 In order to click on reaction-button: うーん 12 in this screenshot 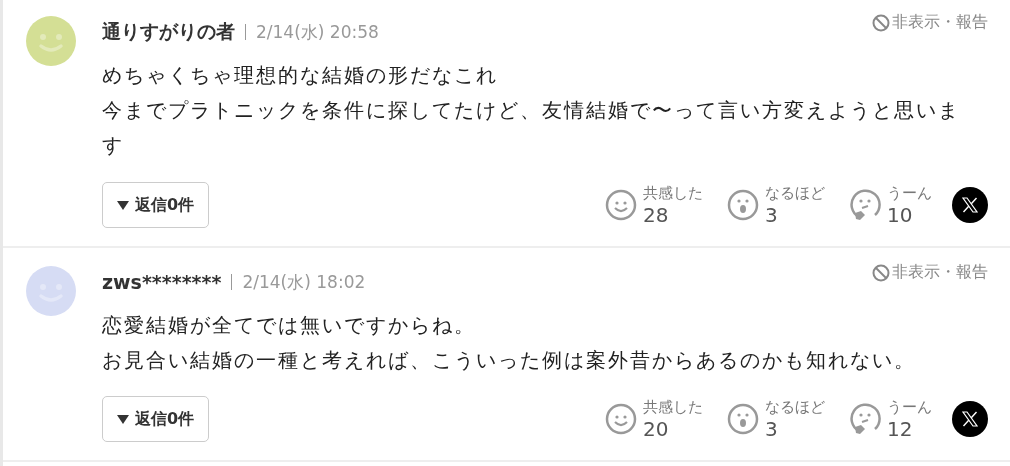, I will do `click(890, 419)`.